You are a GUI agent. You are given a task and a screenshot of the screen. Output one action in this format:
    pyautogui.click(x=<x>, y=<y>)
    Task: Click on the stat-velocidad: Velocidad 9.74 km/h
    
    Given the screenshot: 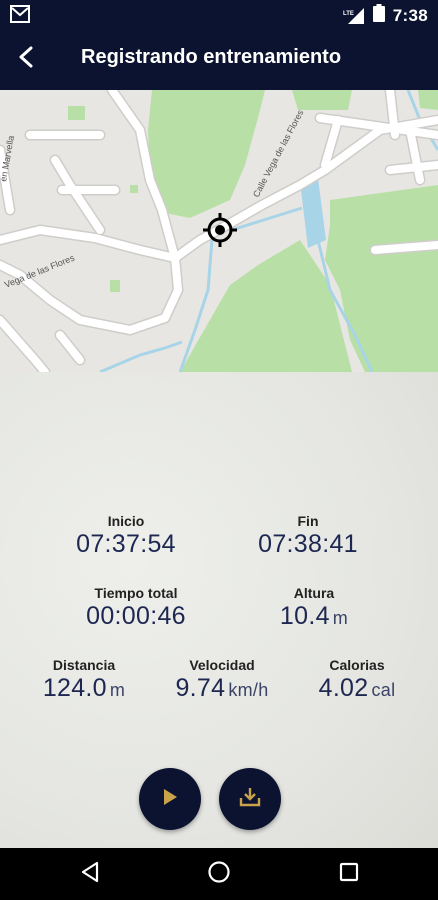 What is the action you would take?
    pyautogui.click(x=222, y=680)
    